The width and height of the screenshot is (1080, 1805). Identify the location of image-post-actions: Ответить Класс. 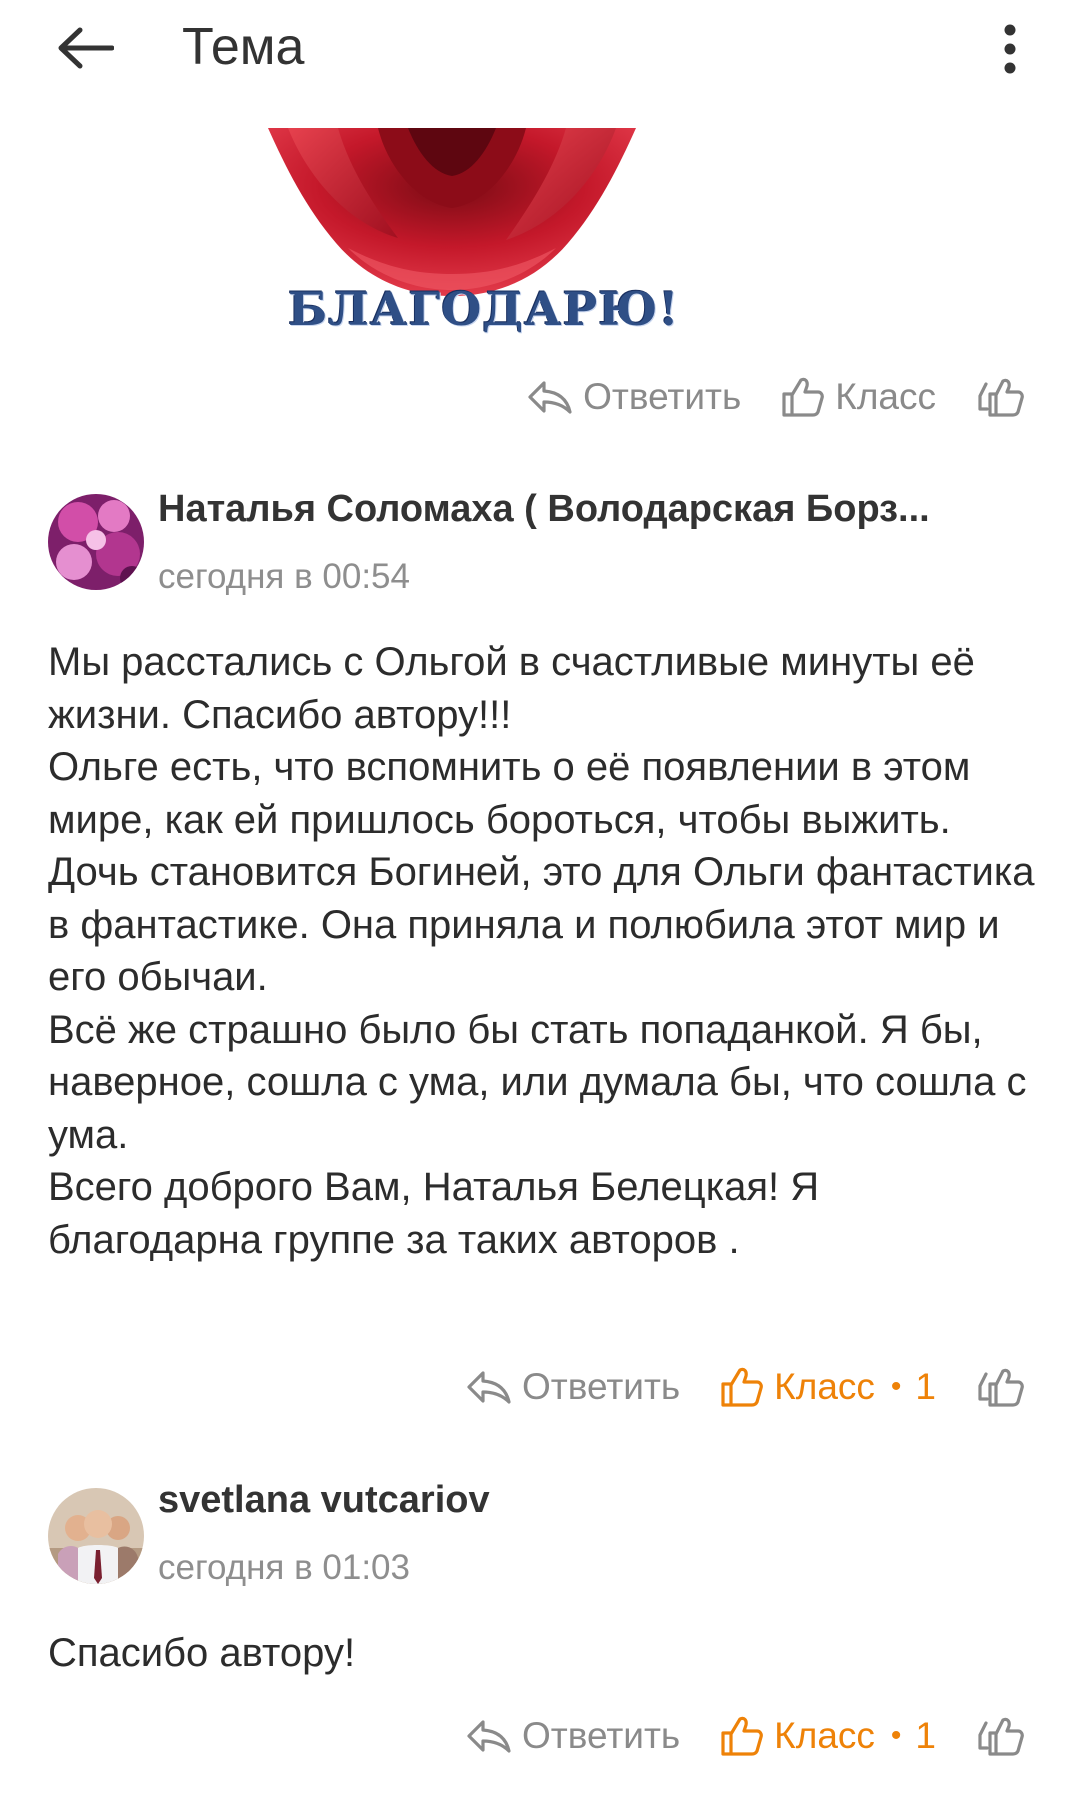
(775, 397).